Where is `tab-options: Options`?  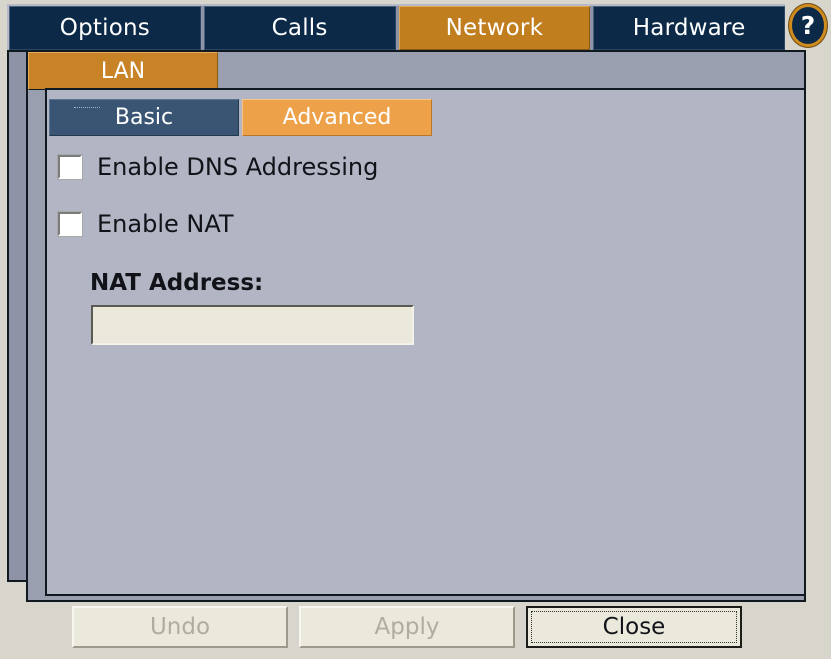 tab-options: Options is located at coordinates (105, 28).